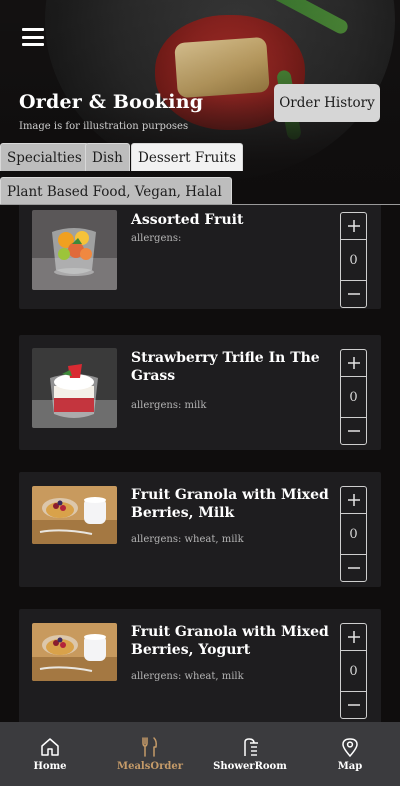  What do you see at coordinates (104, 126) in the screenshot?
I see `illustration-note: Image is for illustration purposes` at bounding box center [104, 126].